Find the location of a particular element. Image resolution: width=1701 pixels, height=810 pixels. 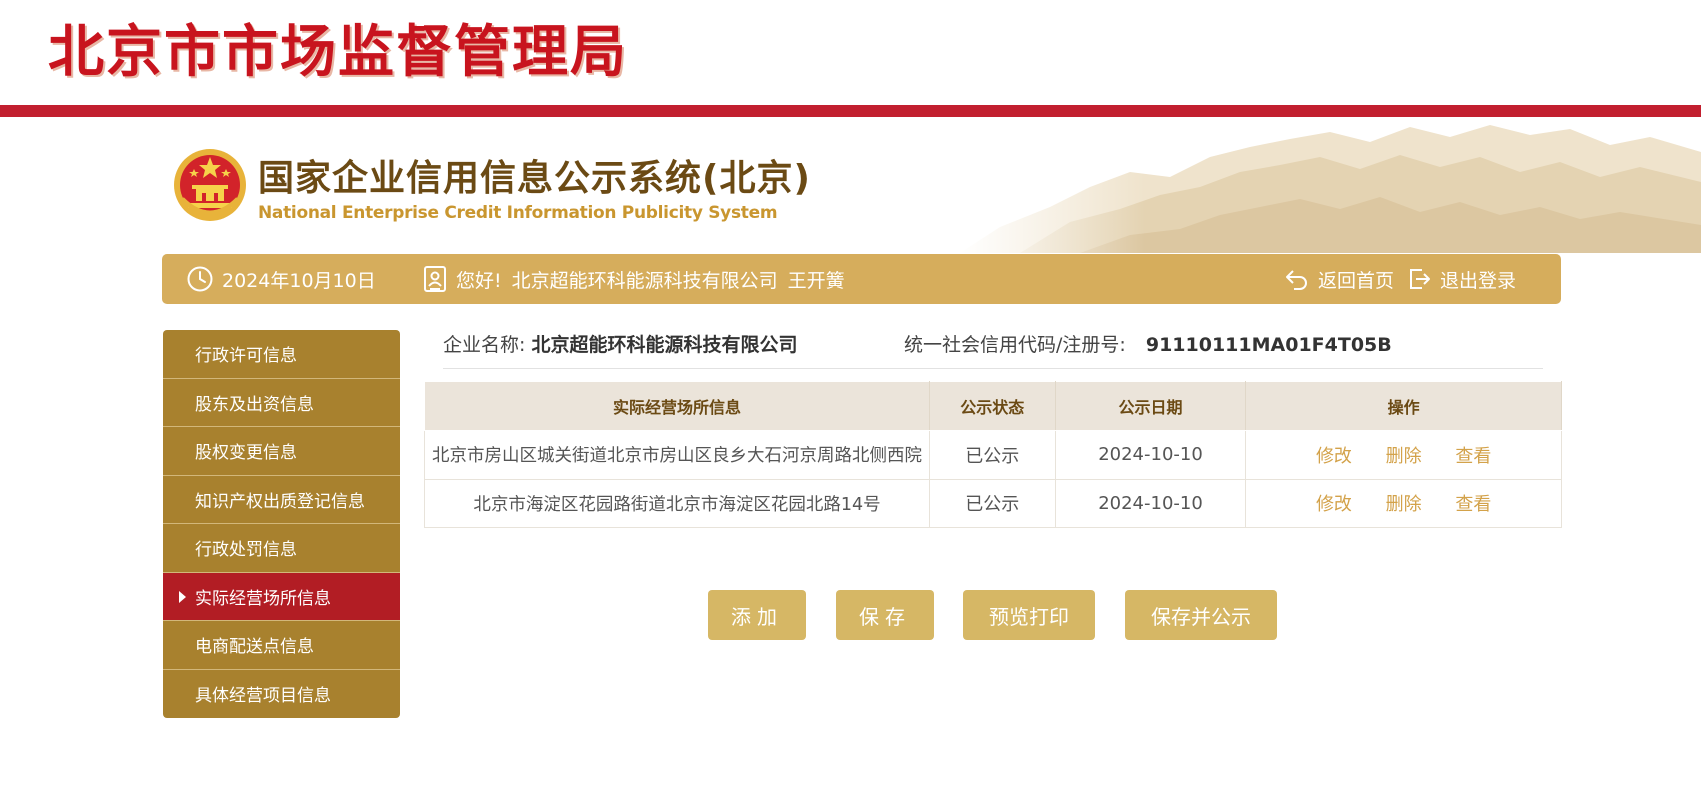

logout-link: 退出登录 is located at coordinates (1461, 279).